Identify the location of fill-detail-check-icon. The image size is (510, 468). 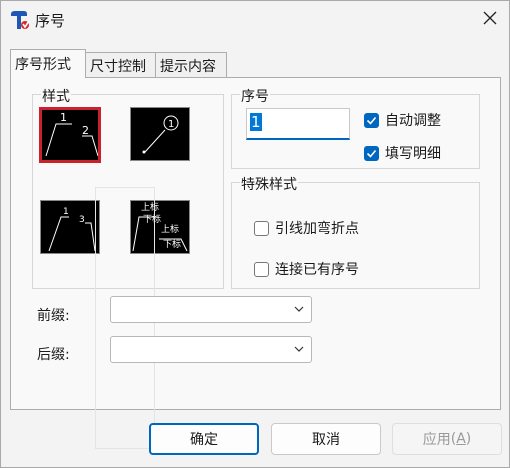
(371, 153).